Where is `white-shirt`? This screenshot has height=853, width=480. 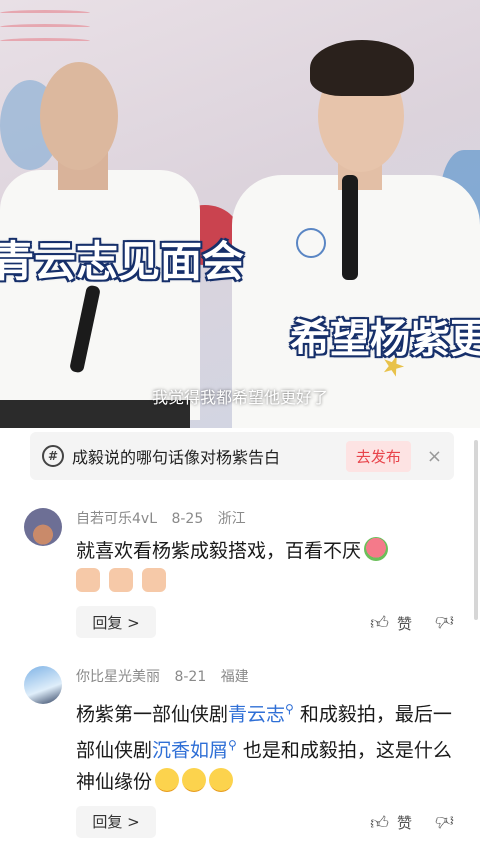
white-shirt is located at coordinates (100, 295).